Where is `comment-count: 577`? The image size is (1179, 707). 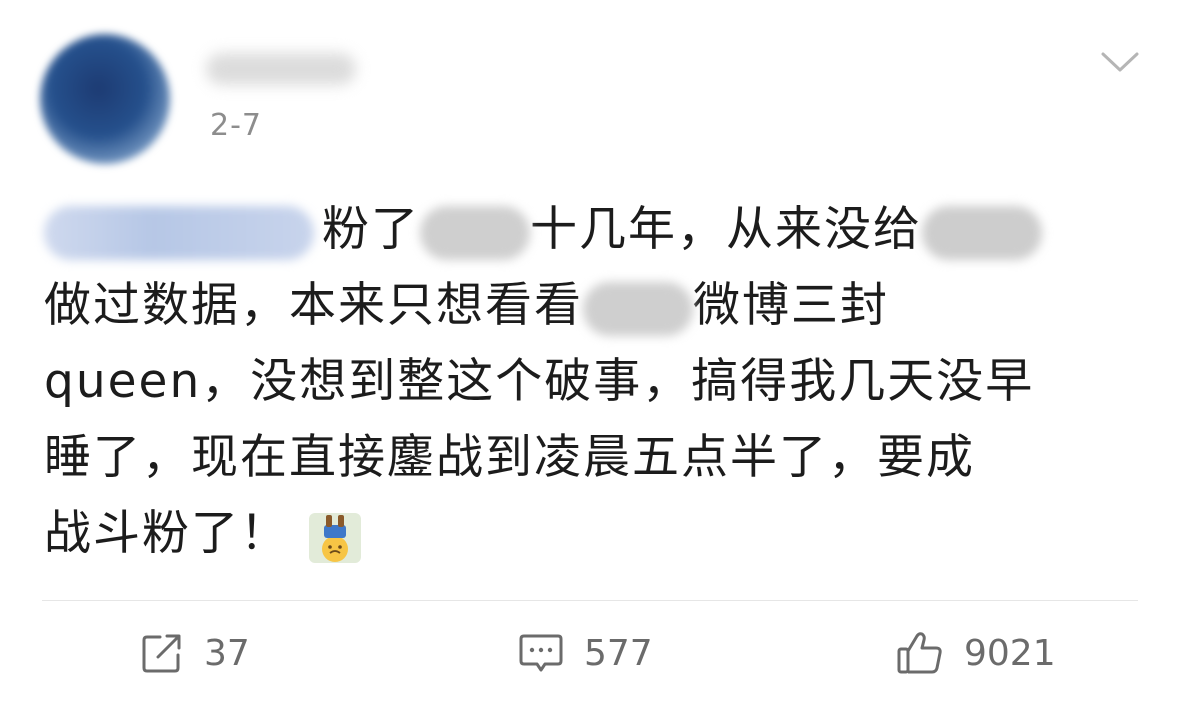
comment-count: 577 is located at coordinates (618, 653).